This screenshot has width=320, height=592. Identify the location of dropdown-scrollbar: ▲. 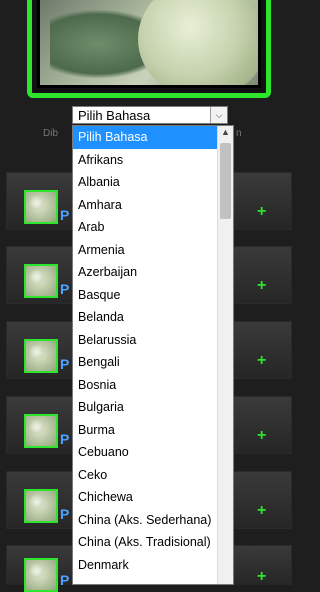
(225, 355).